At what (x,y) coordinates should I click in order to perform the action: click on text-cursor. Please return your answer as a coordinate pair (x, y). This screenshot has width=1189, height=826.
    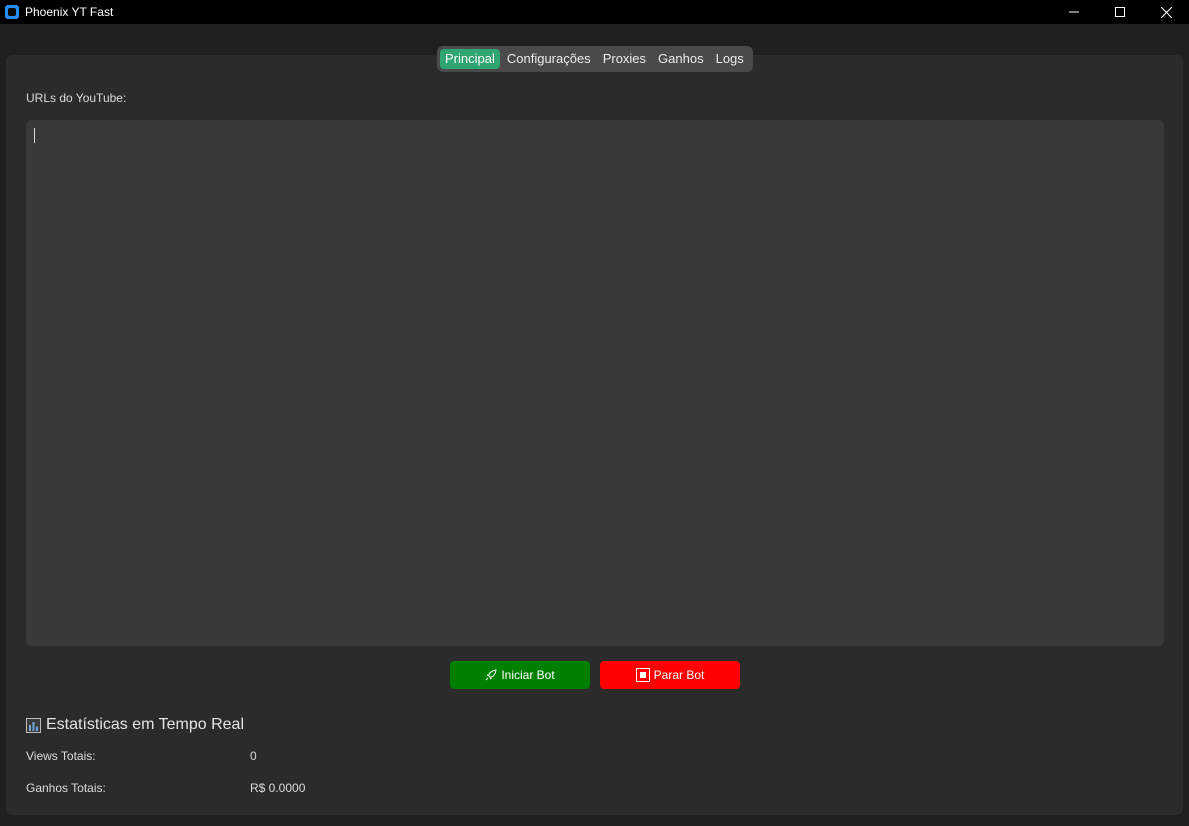
    Looking at the image, I should click on (34, 135).